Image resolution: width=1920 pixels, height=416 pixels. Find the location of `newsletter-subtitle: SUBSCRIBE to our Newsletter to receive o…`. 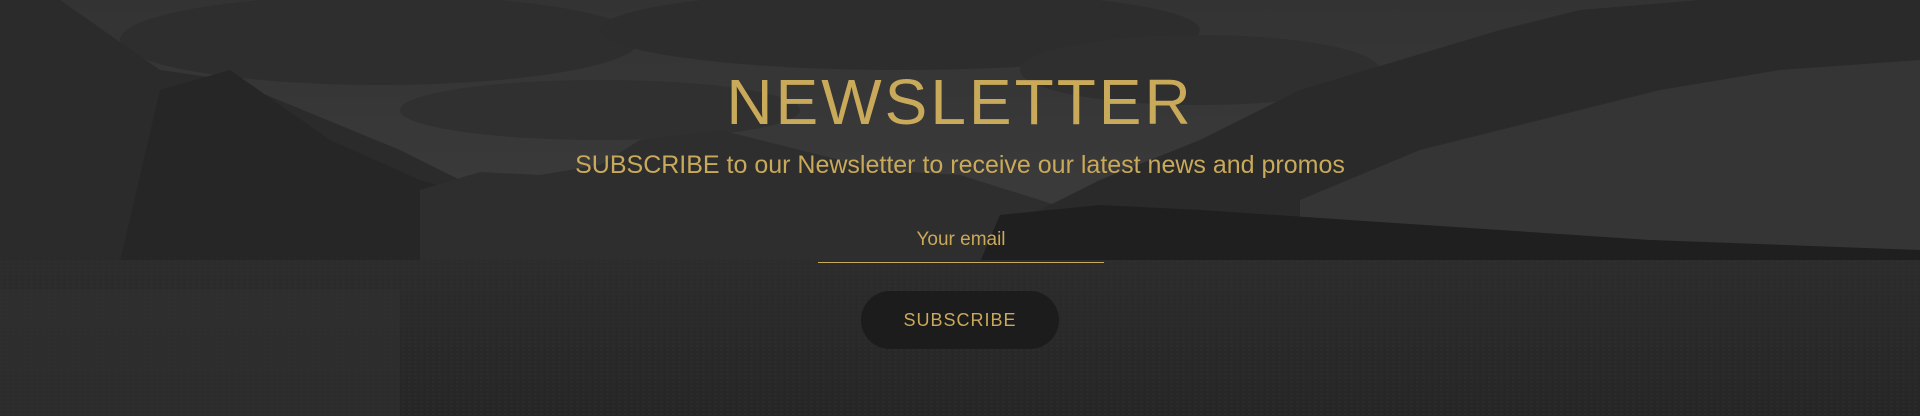

newsletter-subtitle: SUBSCRIBE to our Newsletter to receive o… is located at coordinates (960, 165).